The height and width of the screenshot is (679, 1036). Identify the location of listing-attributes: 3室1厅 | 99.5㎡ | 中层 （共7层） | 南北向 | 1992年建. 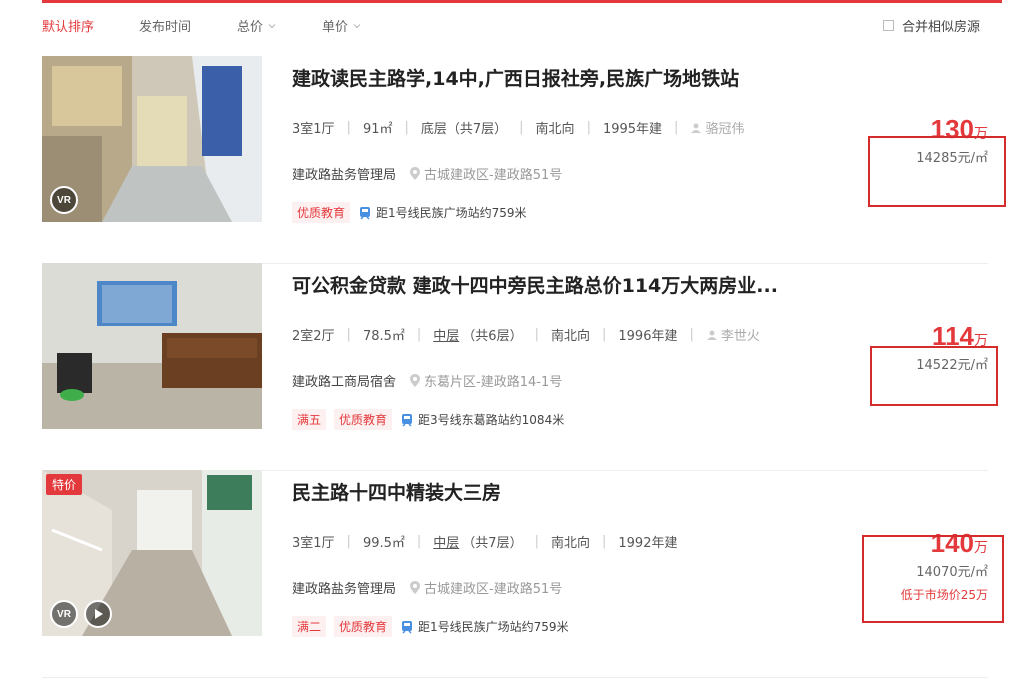
(485, 542).